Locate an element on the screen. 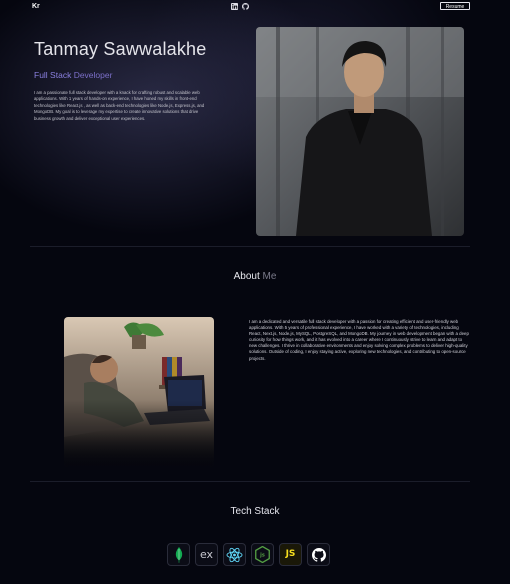 The height and width of the screenshot is (584, 510). linkedin-link is located at coordinates (234, 6).